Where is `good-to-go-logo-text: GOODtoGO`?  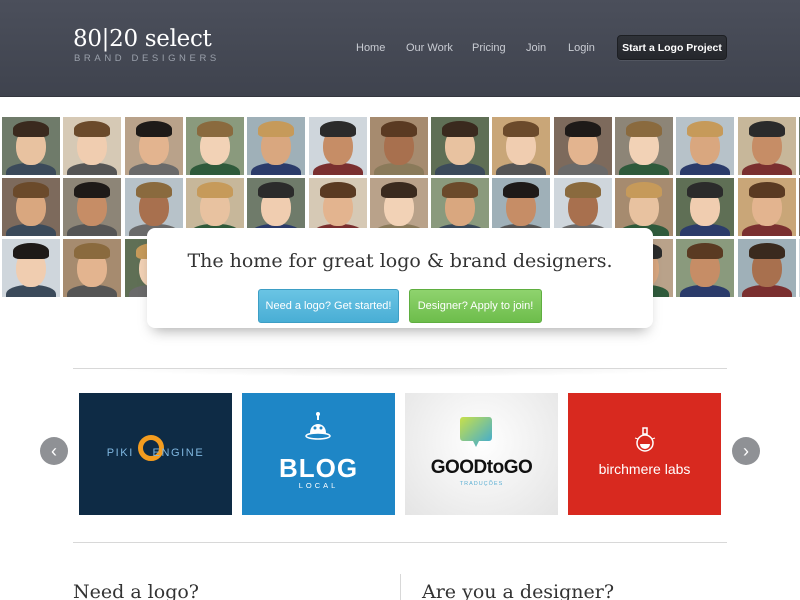
good-to-go-logo-text: GOODtoGO is located at coordinates (481, 467).